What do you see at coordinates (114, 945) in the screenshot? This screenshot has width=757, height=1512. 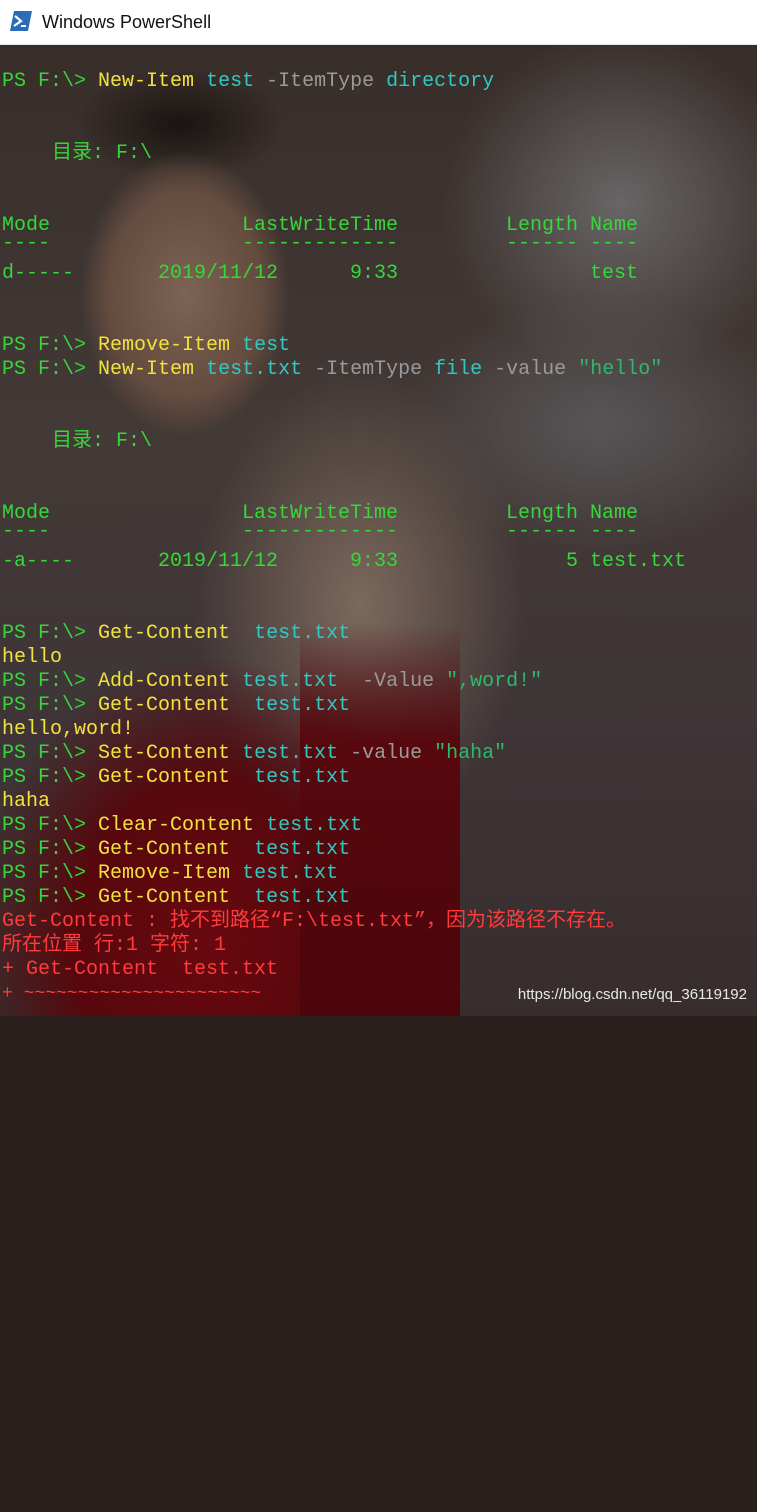 I see `error-location: 所在位置 行:1 字符: 1` at bounding box center [114, 945].